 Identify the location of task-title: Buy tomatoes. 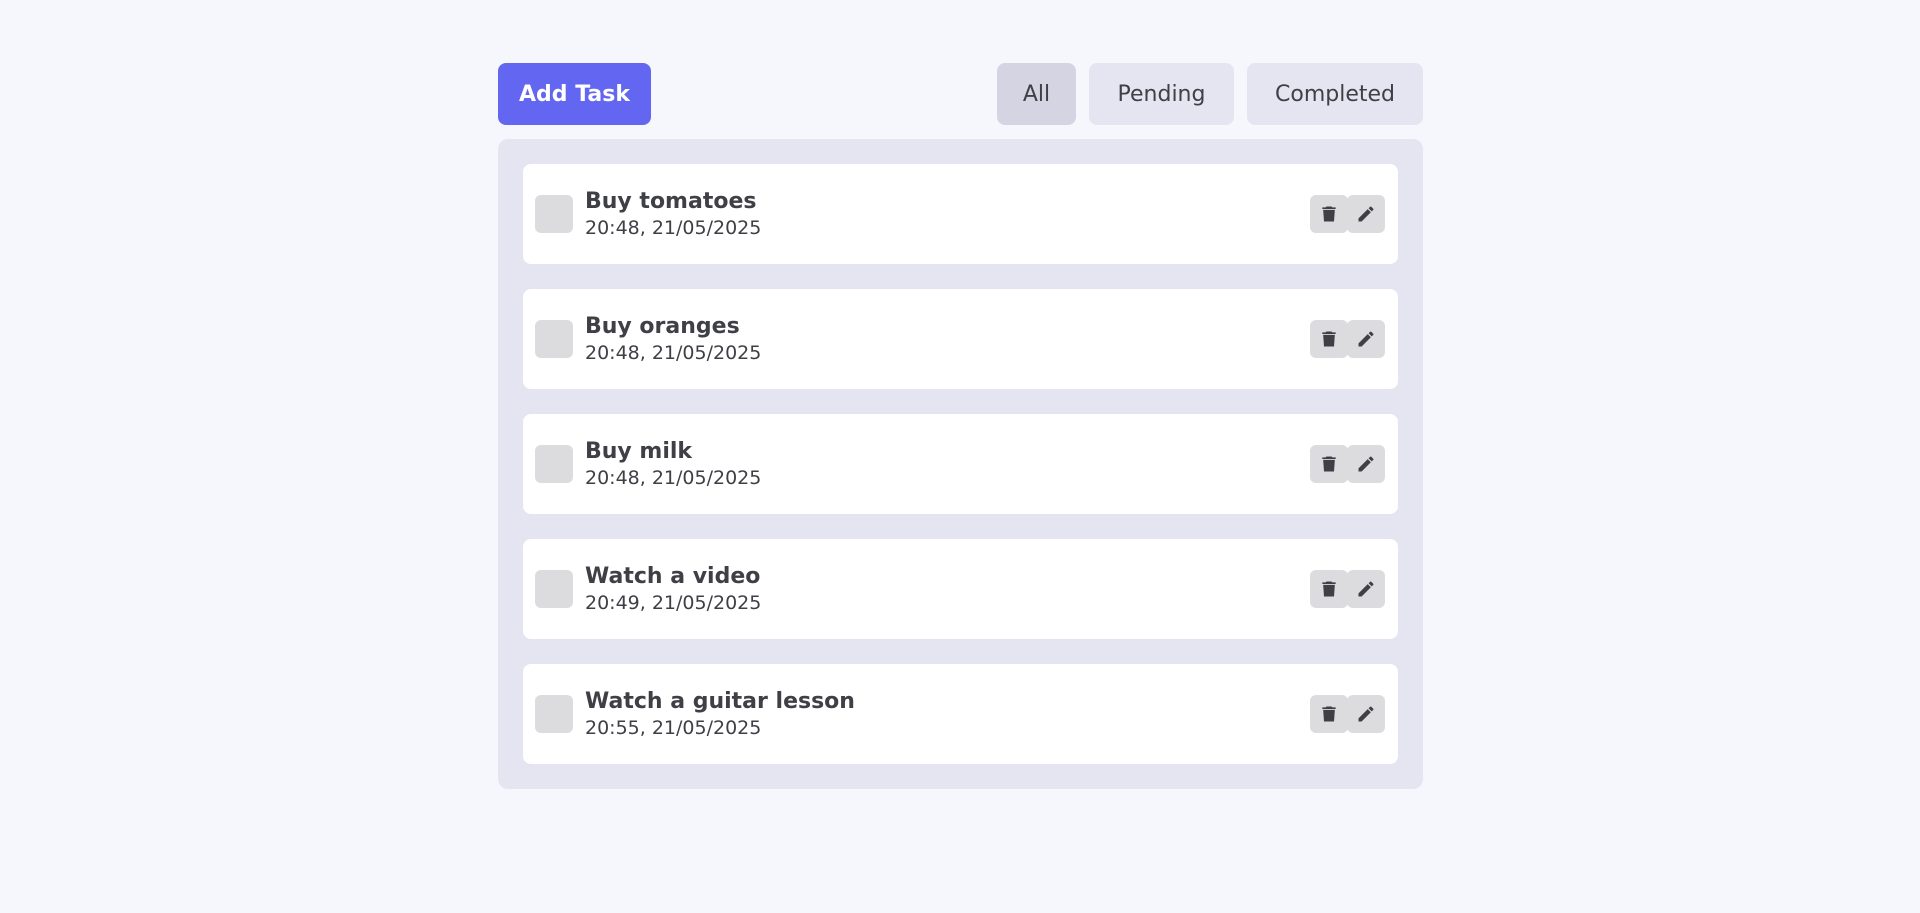
(671, 201).